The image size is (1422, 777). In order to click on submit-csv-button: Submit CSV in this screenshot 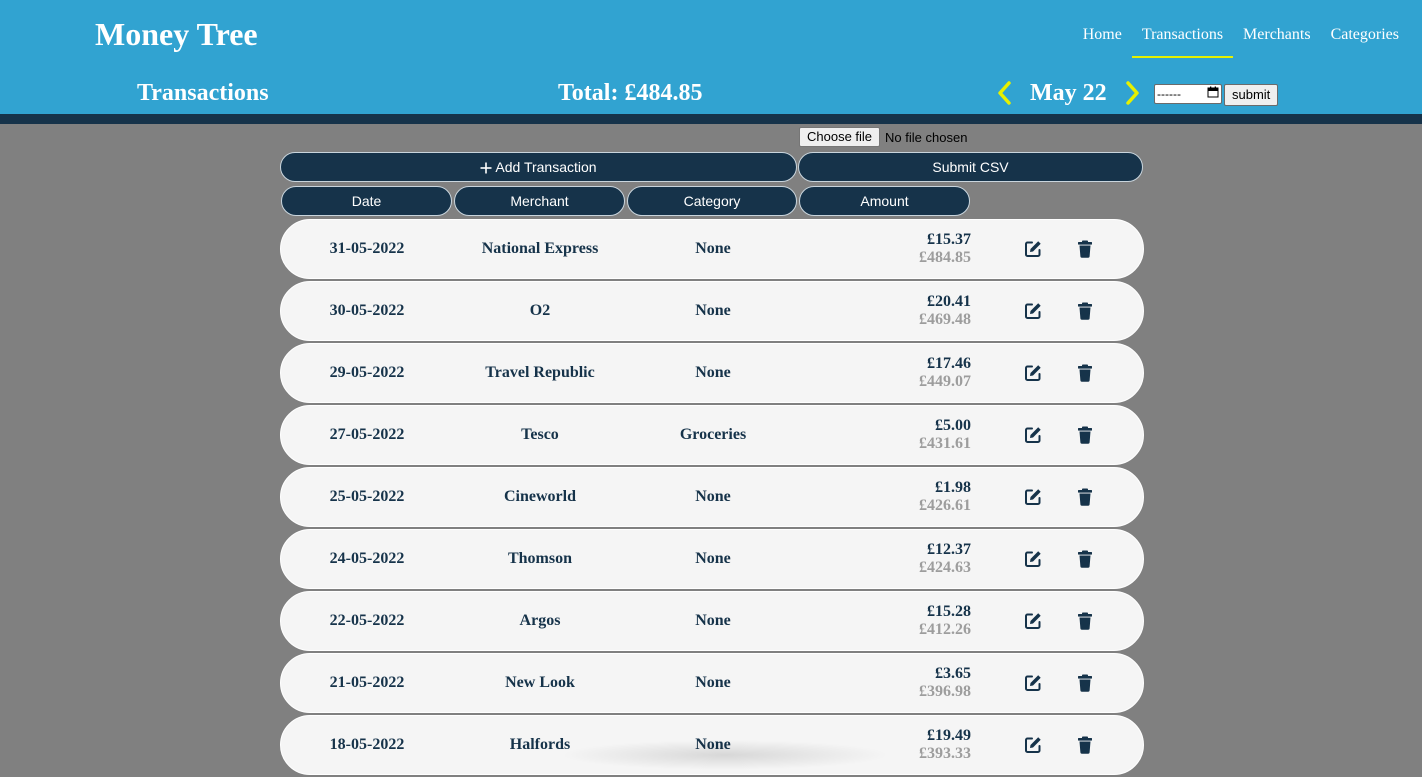, I will do `click(970, 167)`.